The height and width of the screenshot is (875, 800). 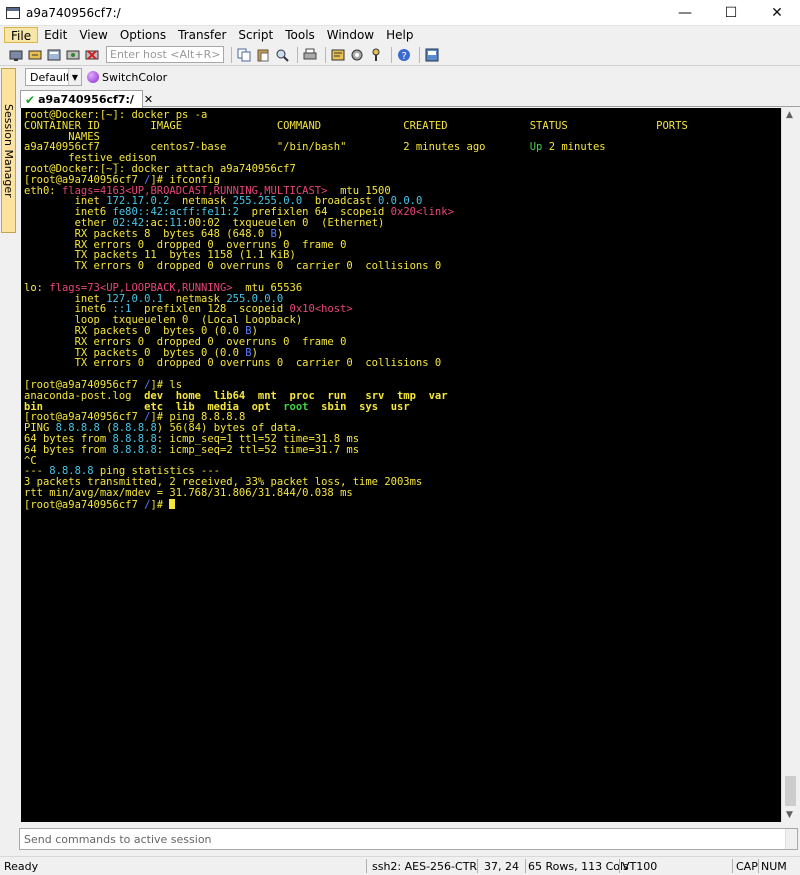 What do you see at coordinates (135, 77) in the screenshot?
I see `switch-color-label: SwitchColor` at bounding box center [135, 77].